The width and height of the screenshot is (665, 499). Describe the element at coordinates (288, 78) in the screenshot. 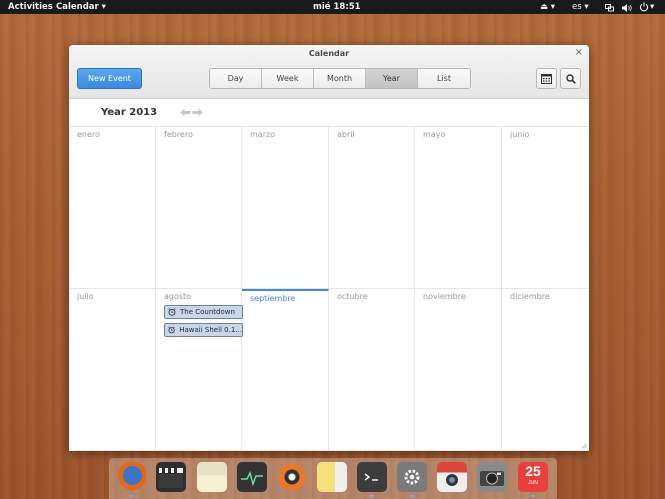

I see `view-button-week: Week` at that location.